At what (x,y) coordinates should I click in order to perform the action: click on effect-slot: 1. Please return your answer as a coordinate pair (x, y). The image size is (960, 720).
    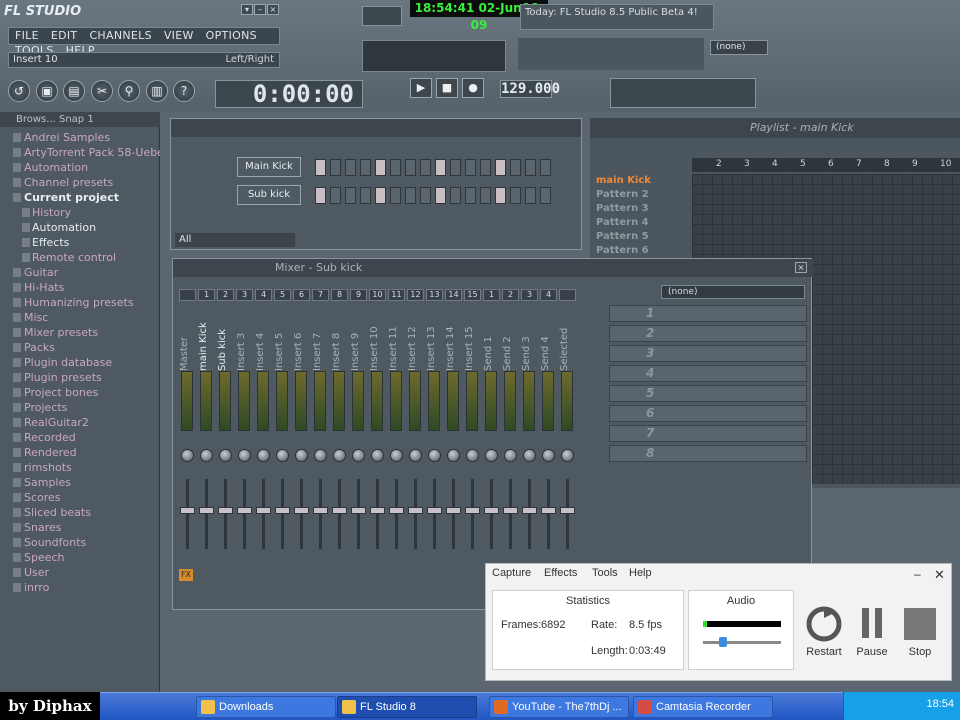
    Looking at the image, I should click on (708, 313).